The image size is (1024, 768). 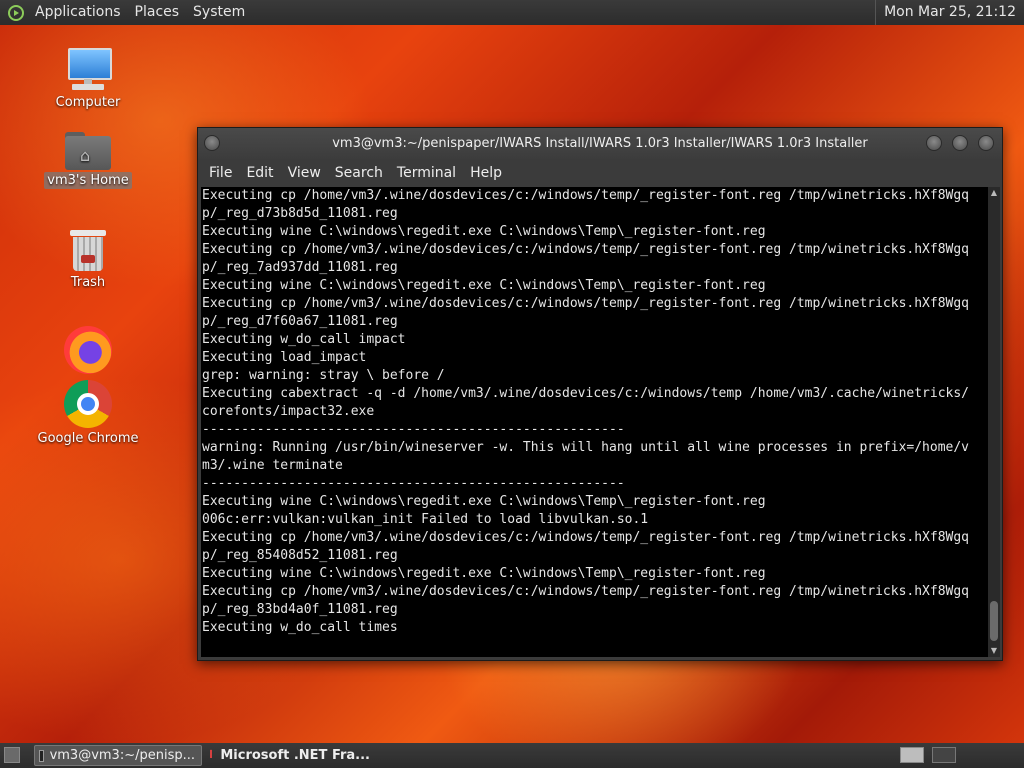 I want to click on home-folder-icon: ⌂, so click(x=88, y=150).